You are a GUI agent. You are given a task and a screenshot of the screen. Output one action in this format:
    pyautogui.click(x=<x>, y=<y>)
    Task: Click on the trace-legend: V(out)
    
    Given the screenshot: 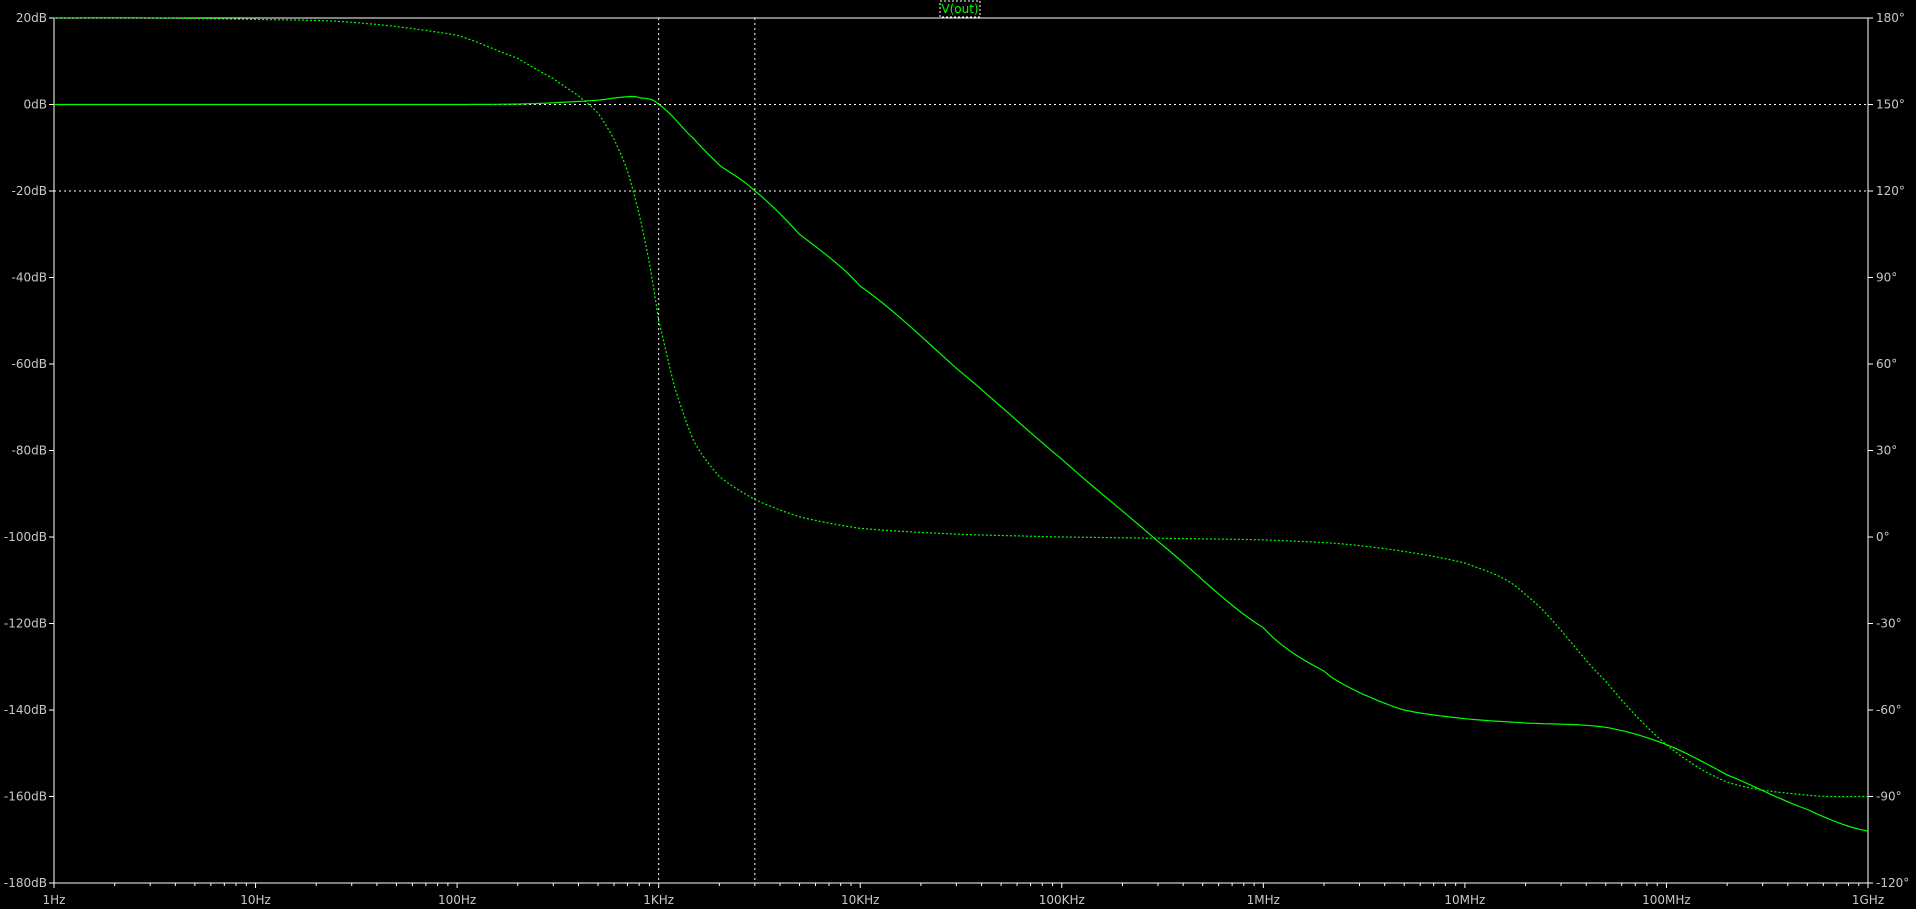 What is the action you would take?
    pyautogui.click(x=960, y=9)
    